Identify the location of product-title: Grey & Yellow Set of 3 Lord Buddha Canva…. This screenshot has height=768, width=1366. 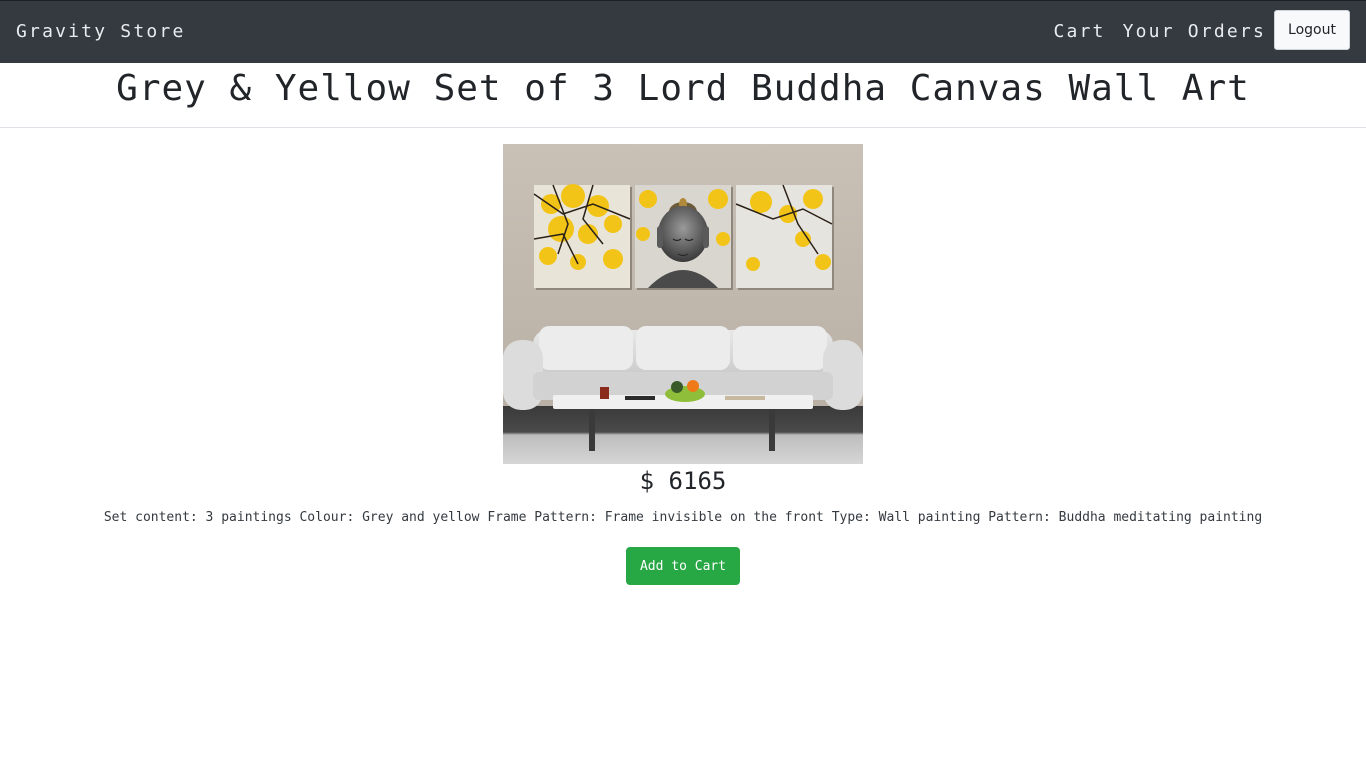
(683, 88).